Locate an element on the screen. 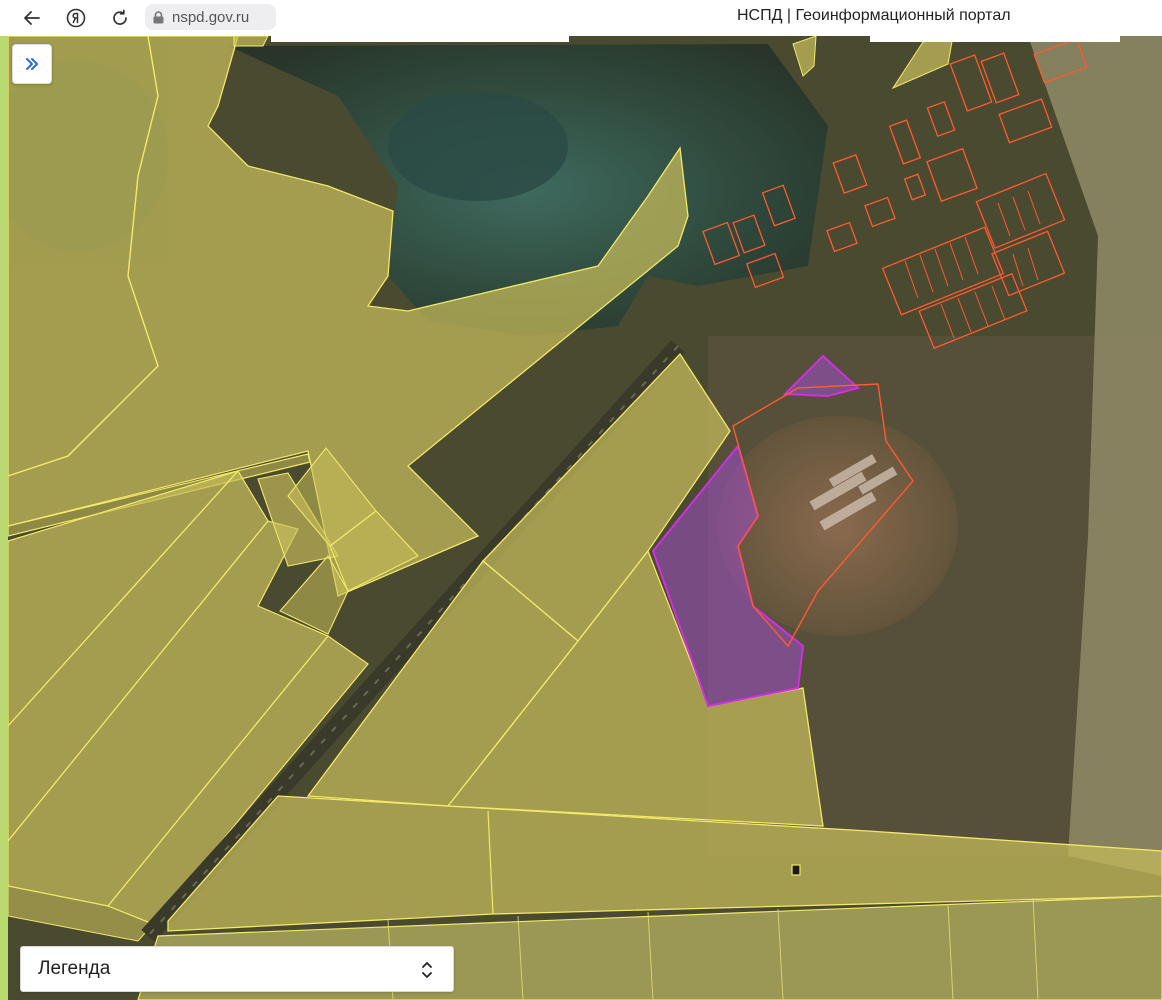 This screenshot has height=1000, width=1162. lock-icon is located at coordinates (158, 16).